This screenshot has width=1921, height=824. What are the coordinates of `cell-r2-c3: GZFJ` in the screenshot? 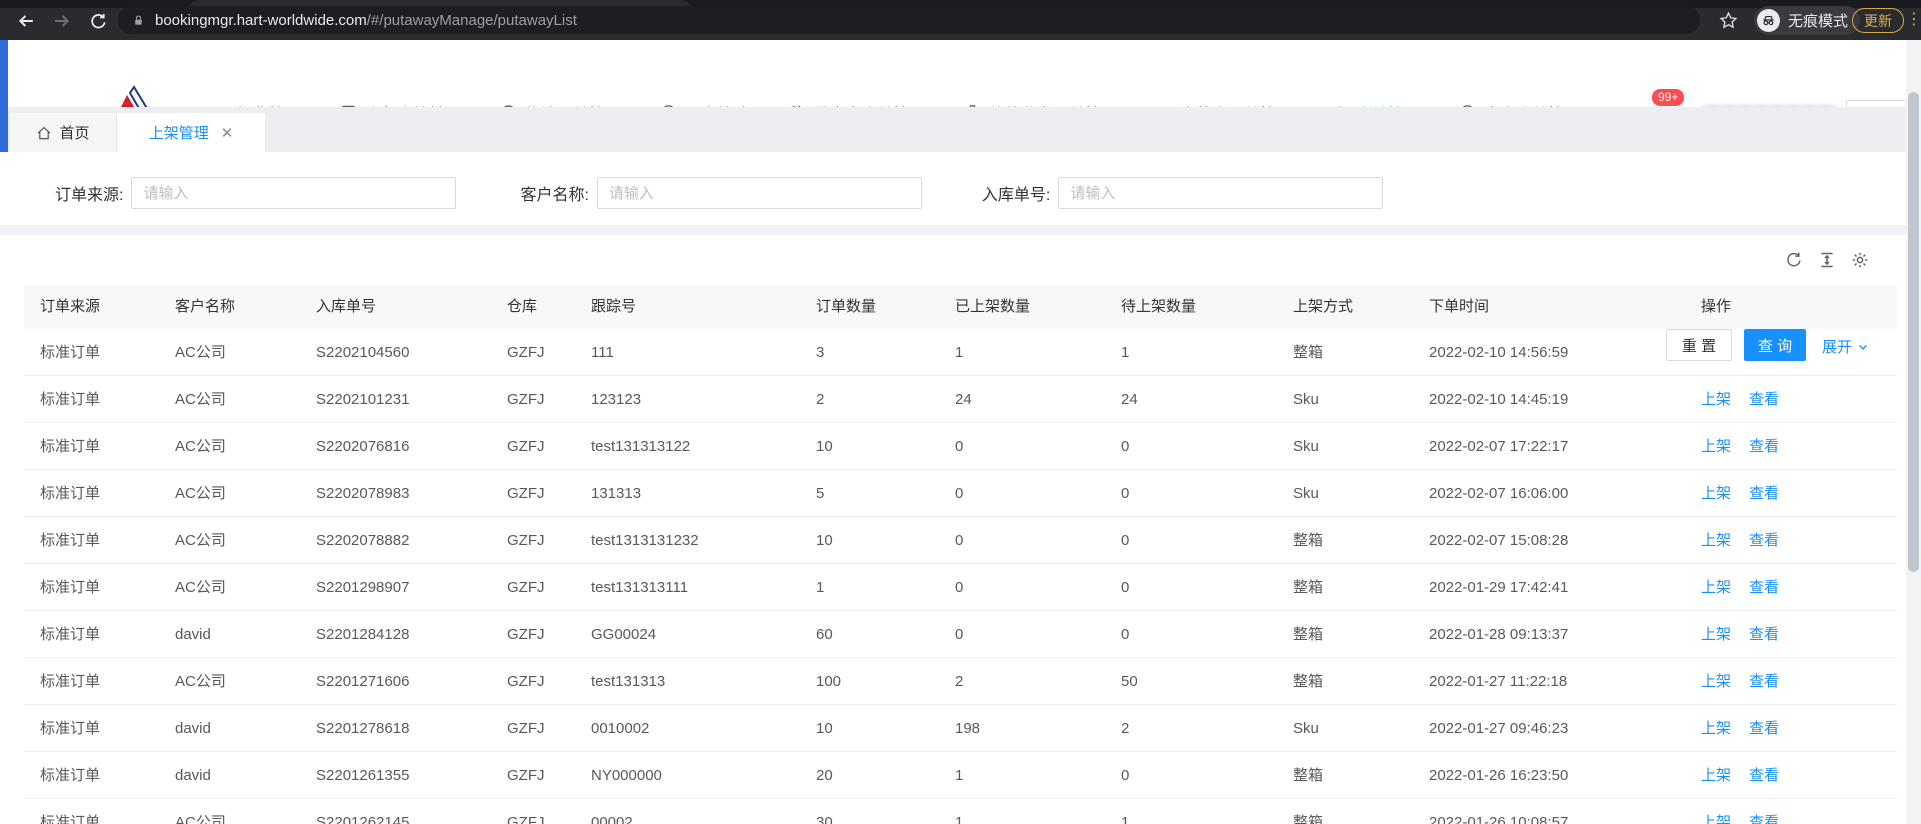 It's located at (526, 446).